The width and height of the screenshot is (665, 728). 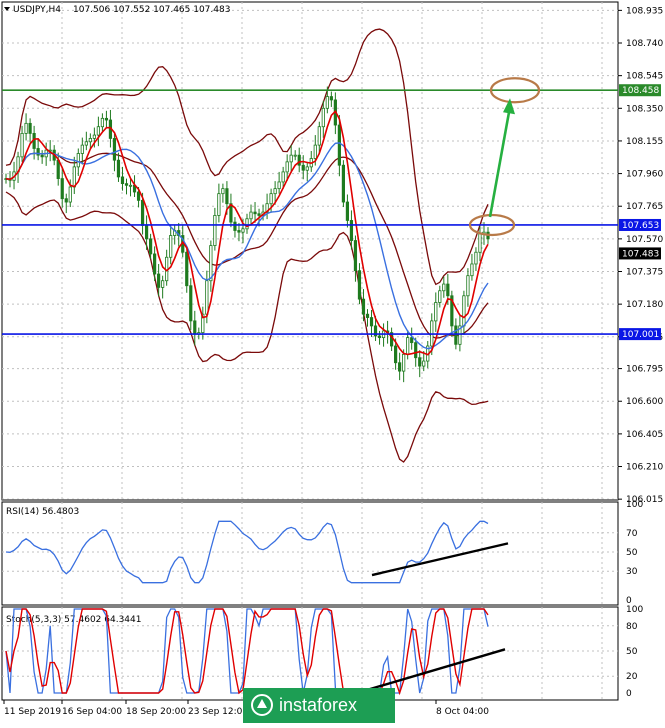 What do you see at coordinates (640, 335) in the screenshot?
I see `level-label-support: 107.001` at bounding box center [640, 335].